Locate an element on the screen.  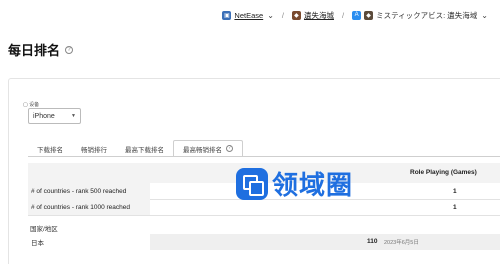
device-select: iPhone ▼ is located at coordinates (54, 116).